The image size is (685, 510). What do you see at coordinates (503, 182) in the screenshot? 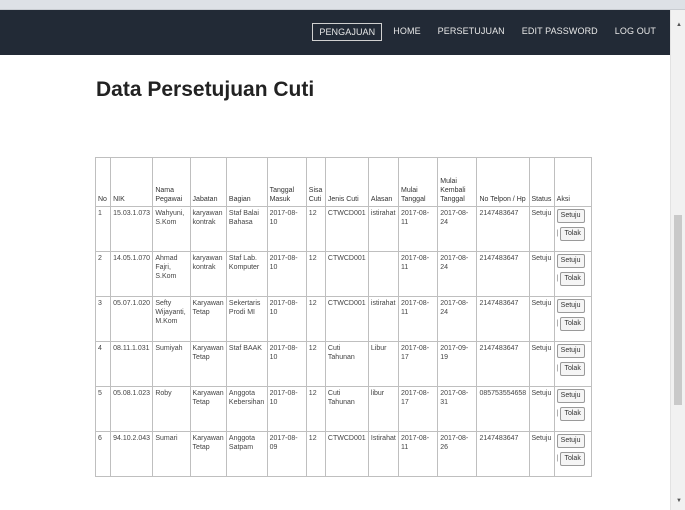
I see `header-no-telpon: No Telpon / Hp` at bounding box center [503, 182].